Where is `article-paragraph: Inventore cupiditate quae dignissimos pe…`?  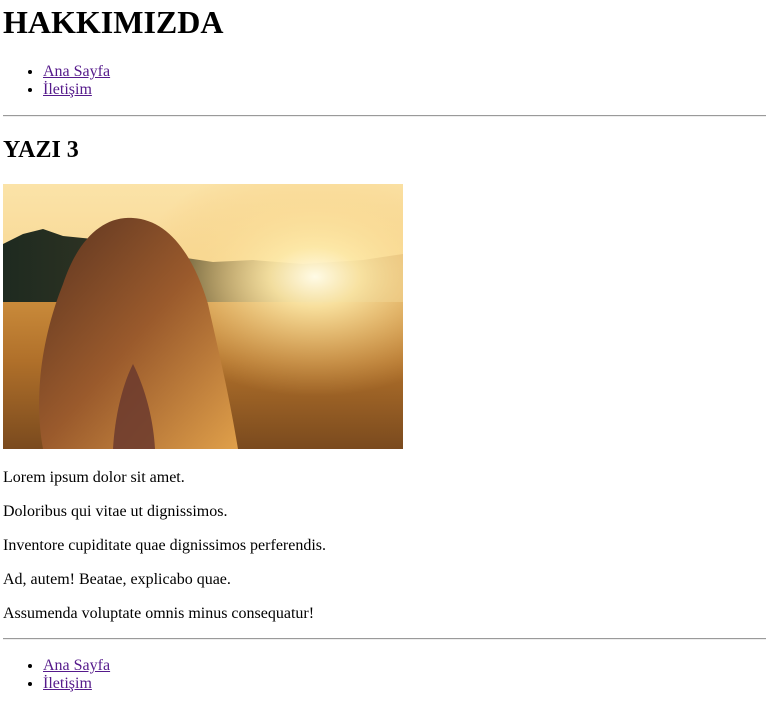
article-paragraph: Inventore cupiditate quae dignissimos pe… is located at coordinates (165, 545).